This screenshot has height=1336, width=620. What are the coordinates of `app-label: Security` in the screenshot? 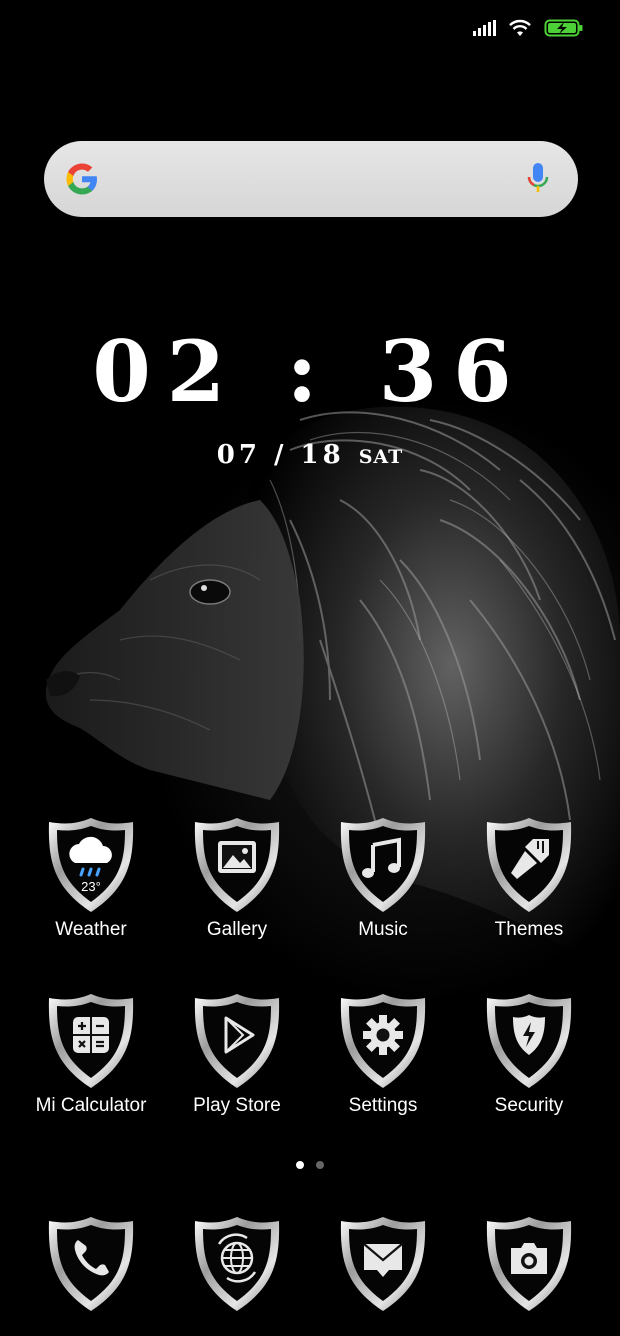 It's located at (529, 1105).